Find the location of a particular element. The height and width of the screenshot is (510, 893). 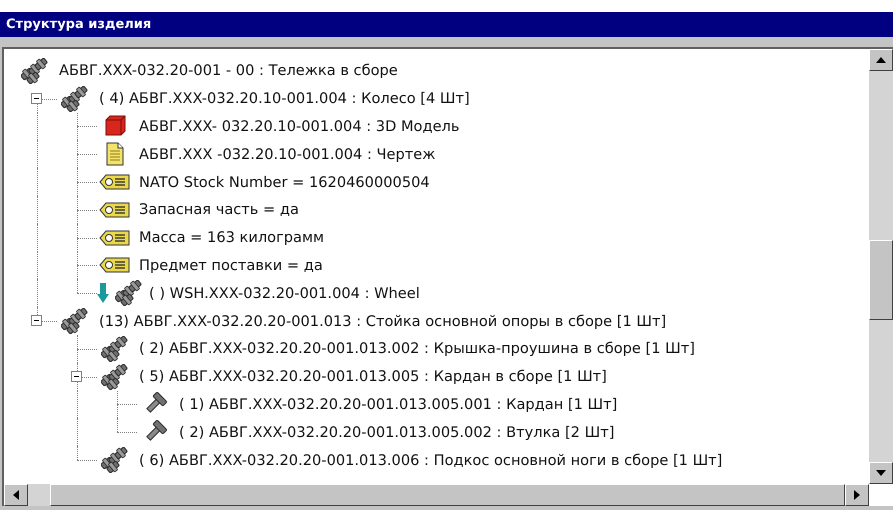

tree-item: Предмет поставки = да is located at coordinates (231, 265).